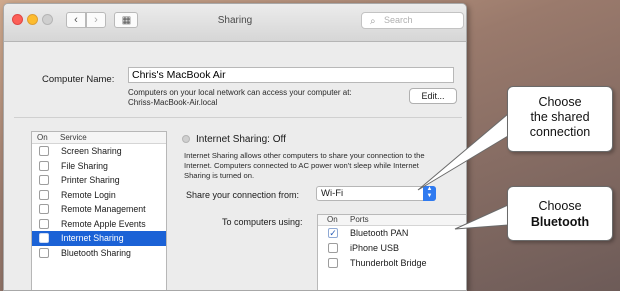 The width and height of the screenshot is (620, 291). I want to click on service-row-internet-sharing: Internet Sharing, so click(99, 238).